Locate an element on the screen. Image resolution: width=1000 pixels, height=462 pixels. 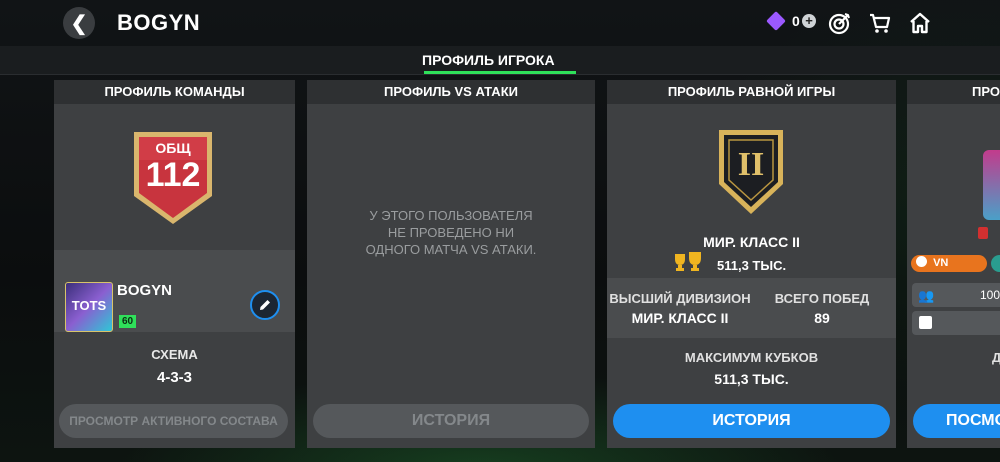
page-title: BOGYN is located at coordinates (159, 22).